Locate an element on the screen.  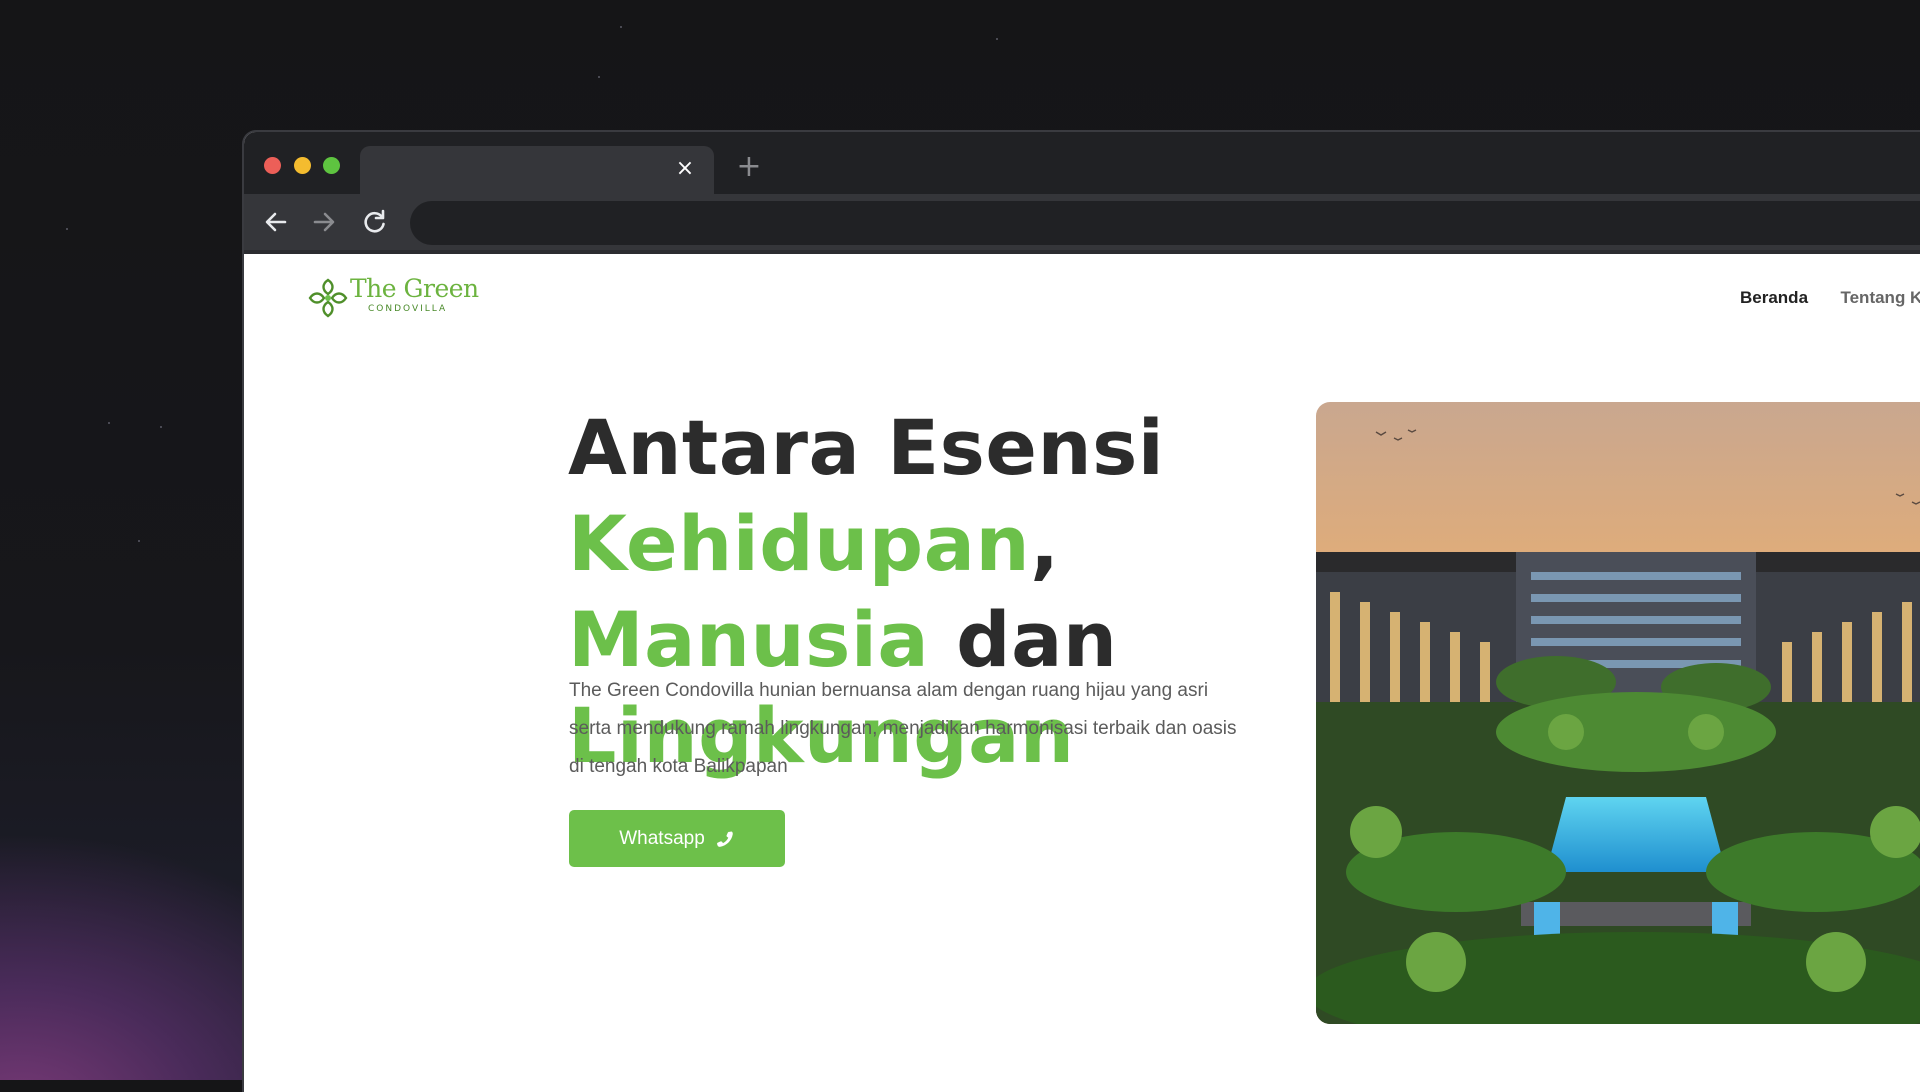
hero-title-manusia: Manusia is located at coordinates (749, 639).